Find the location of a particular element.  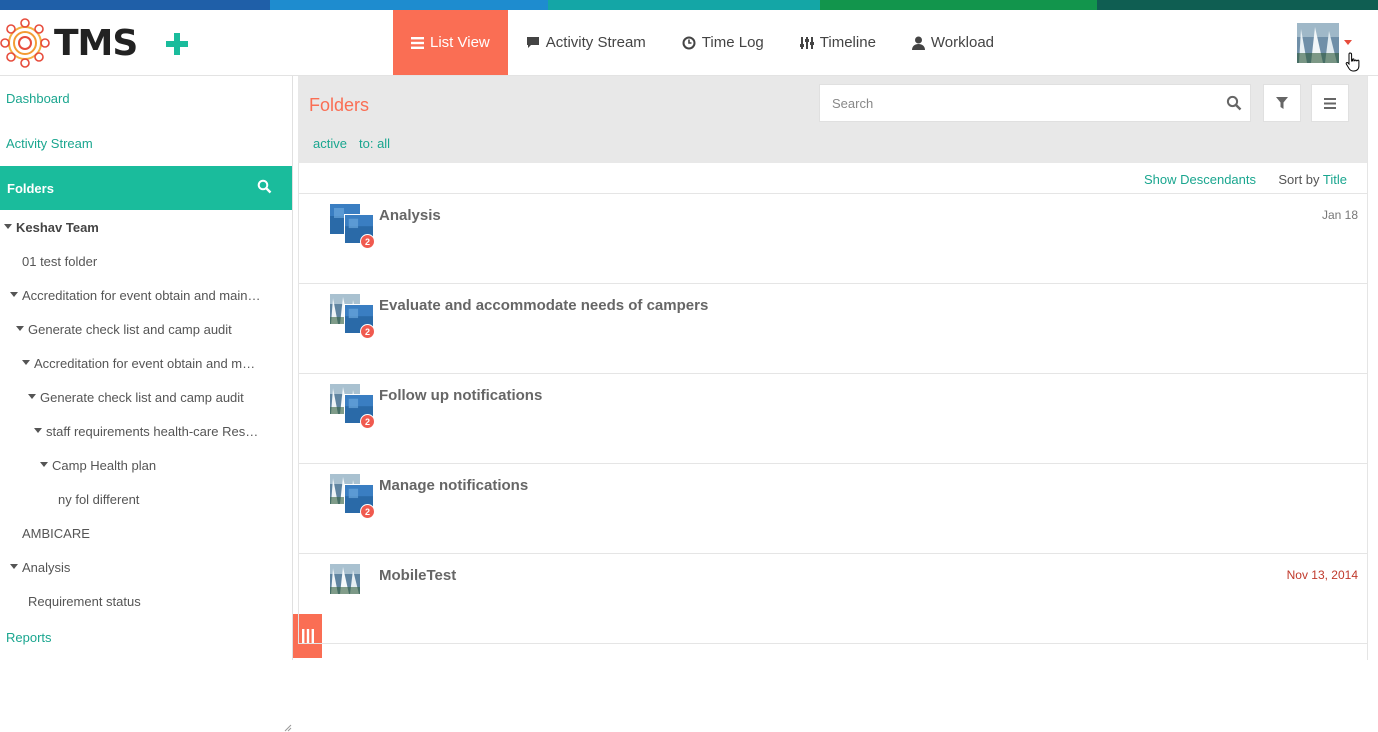

folder-title: Analysis is located at coordinates (410, 215).